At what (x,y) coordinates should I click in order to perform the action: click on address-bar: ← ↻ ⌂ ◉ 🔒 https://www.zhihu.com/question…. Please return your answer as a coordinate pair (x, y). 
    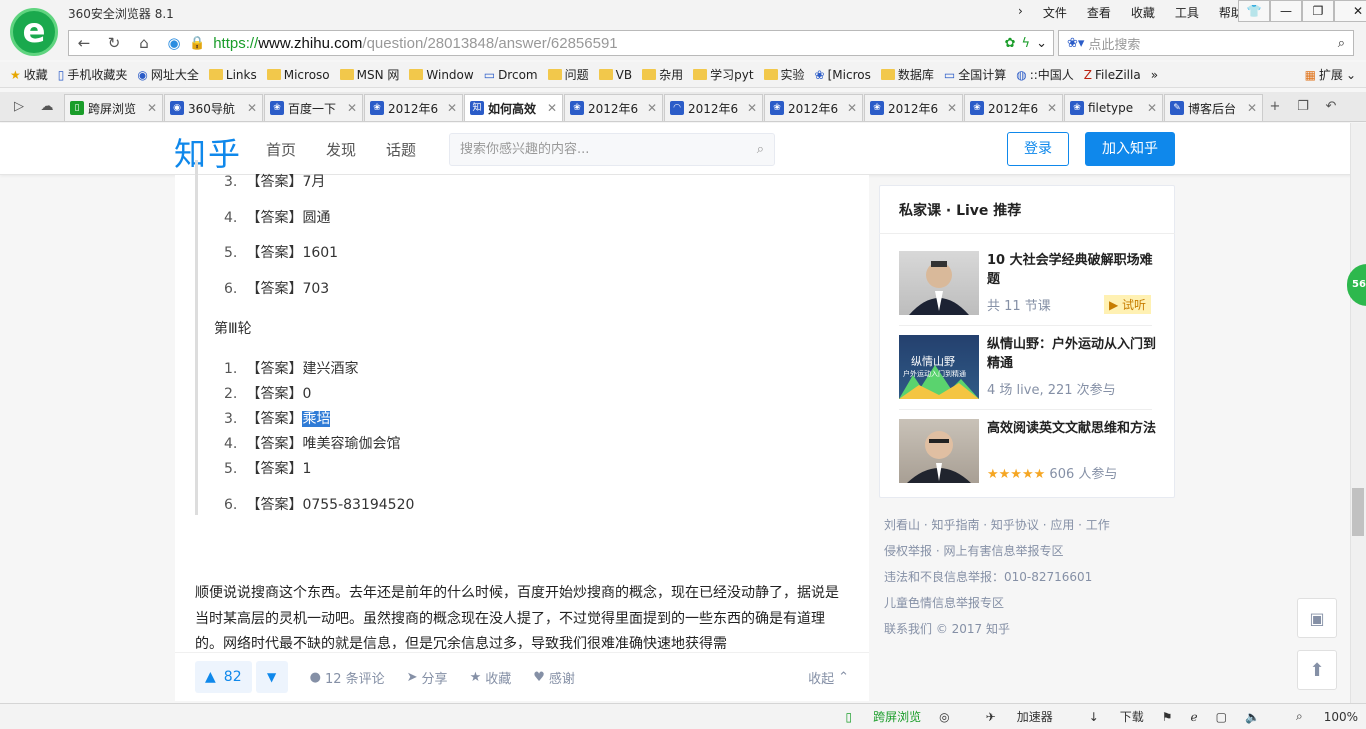
    Looking at the image, I should click on (561, 43).